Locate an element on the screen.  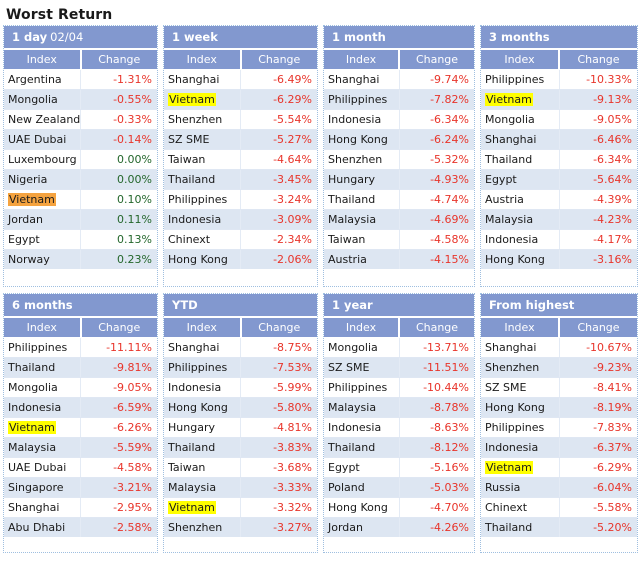
table-row: Malaysia -4.23% is located at coordinates (559, 219).